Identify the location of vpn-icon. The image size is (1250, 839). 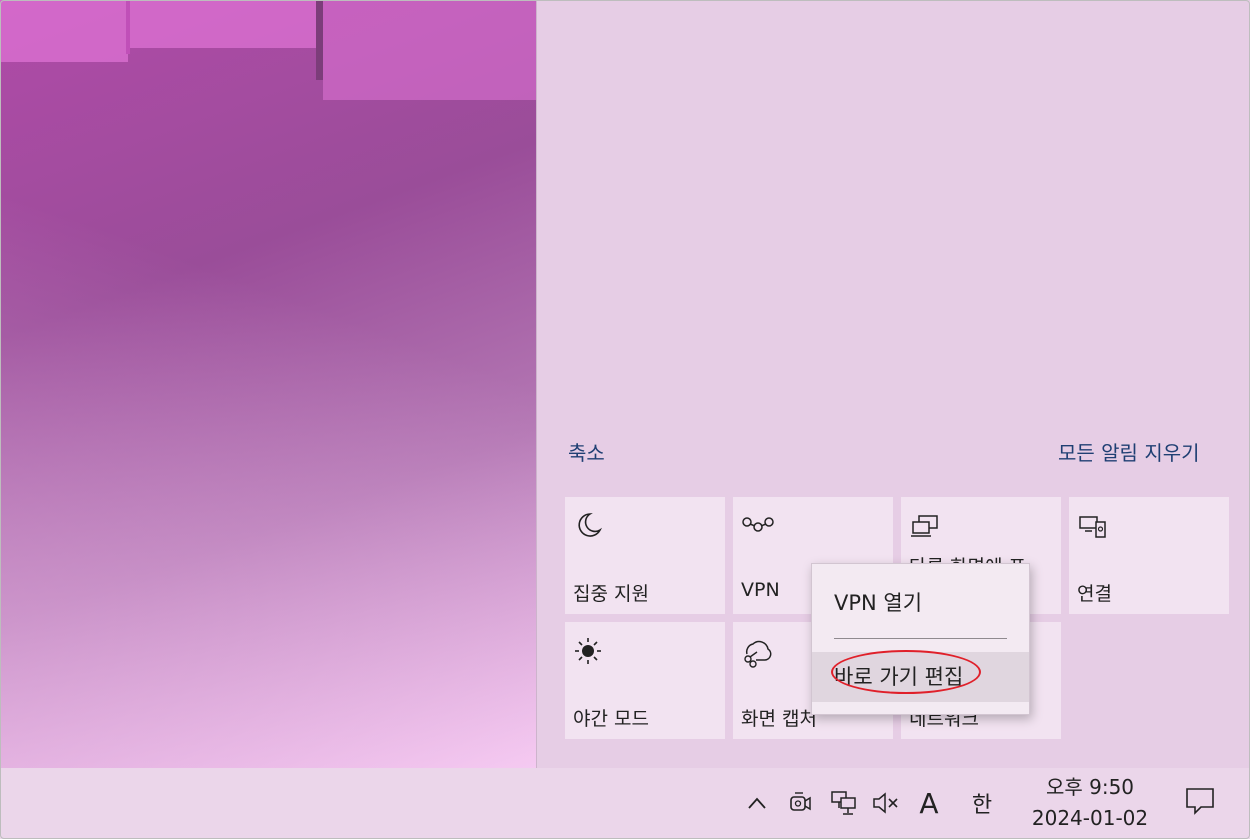
(757, 526).